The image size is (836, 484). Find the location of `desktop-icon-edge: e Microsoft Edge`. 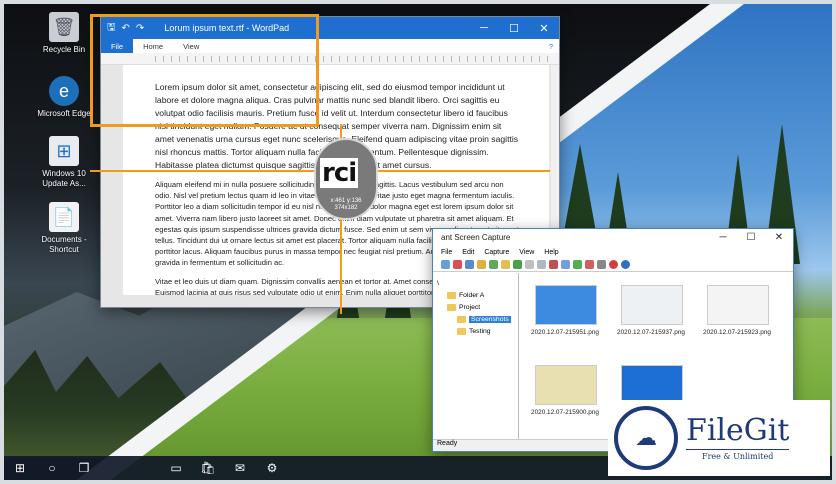

desktop-icon-edge: e Microsoft Edge is located at coordinates (64, 97).